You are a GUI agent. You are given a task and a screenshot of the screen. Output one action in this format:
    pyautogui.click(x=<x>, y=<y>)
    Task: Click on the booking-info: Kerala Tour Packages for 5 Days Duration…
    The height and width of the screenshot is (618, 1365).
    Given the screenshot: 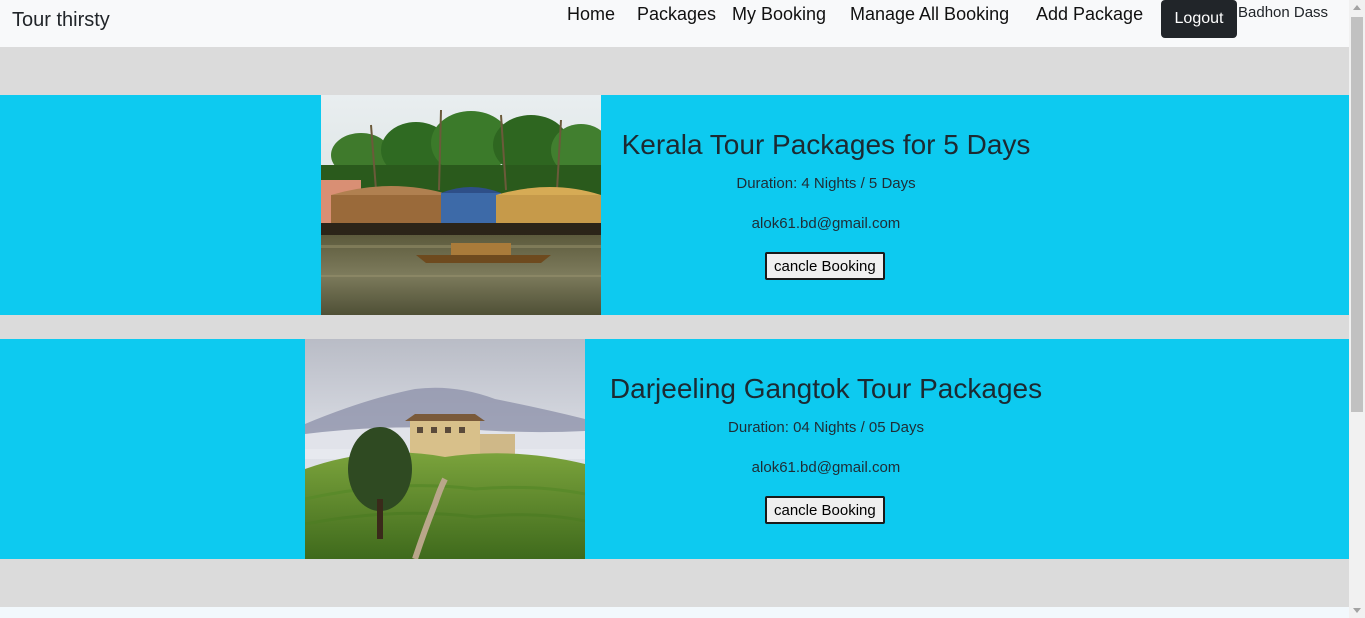 What is the action you would take?
    pyautogui.click(x=826, y=205)
    